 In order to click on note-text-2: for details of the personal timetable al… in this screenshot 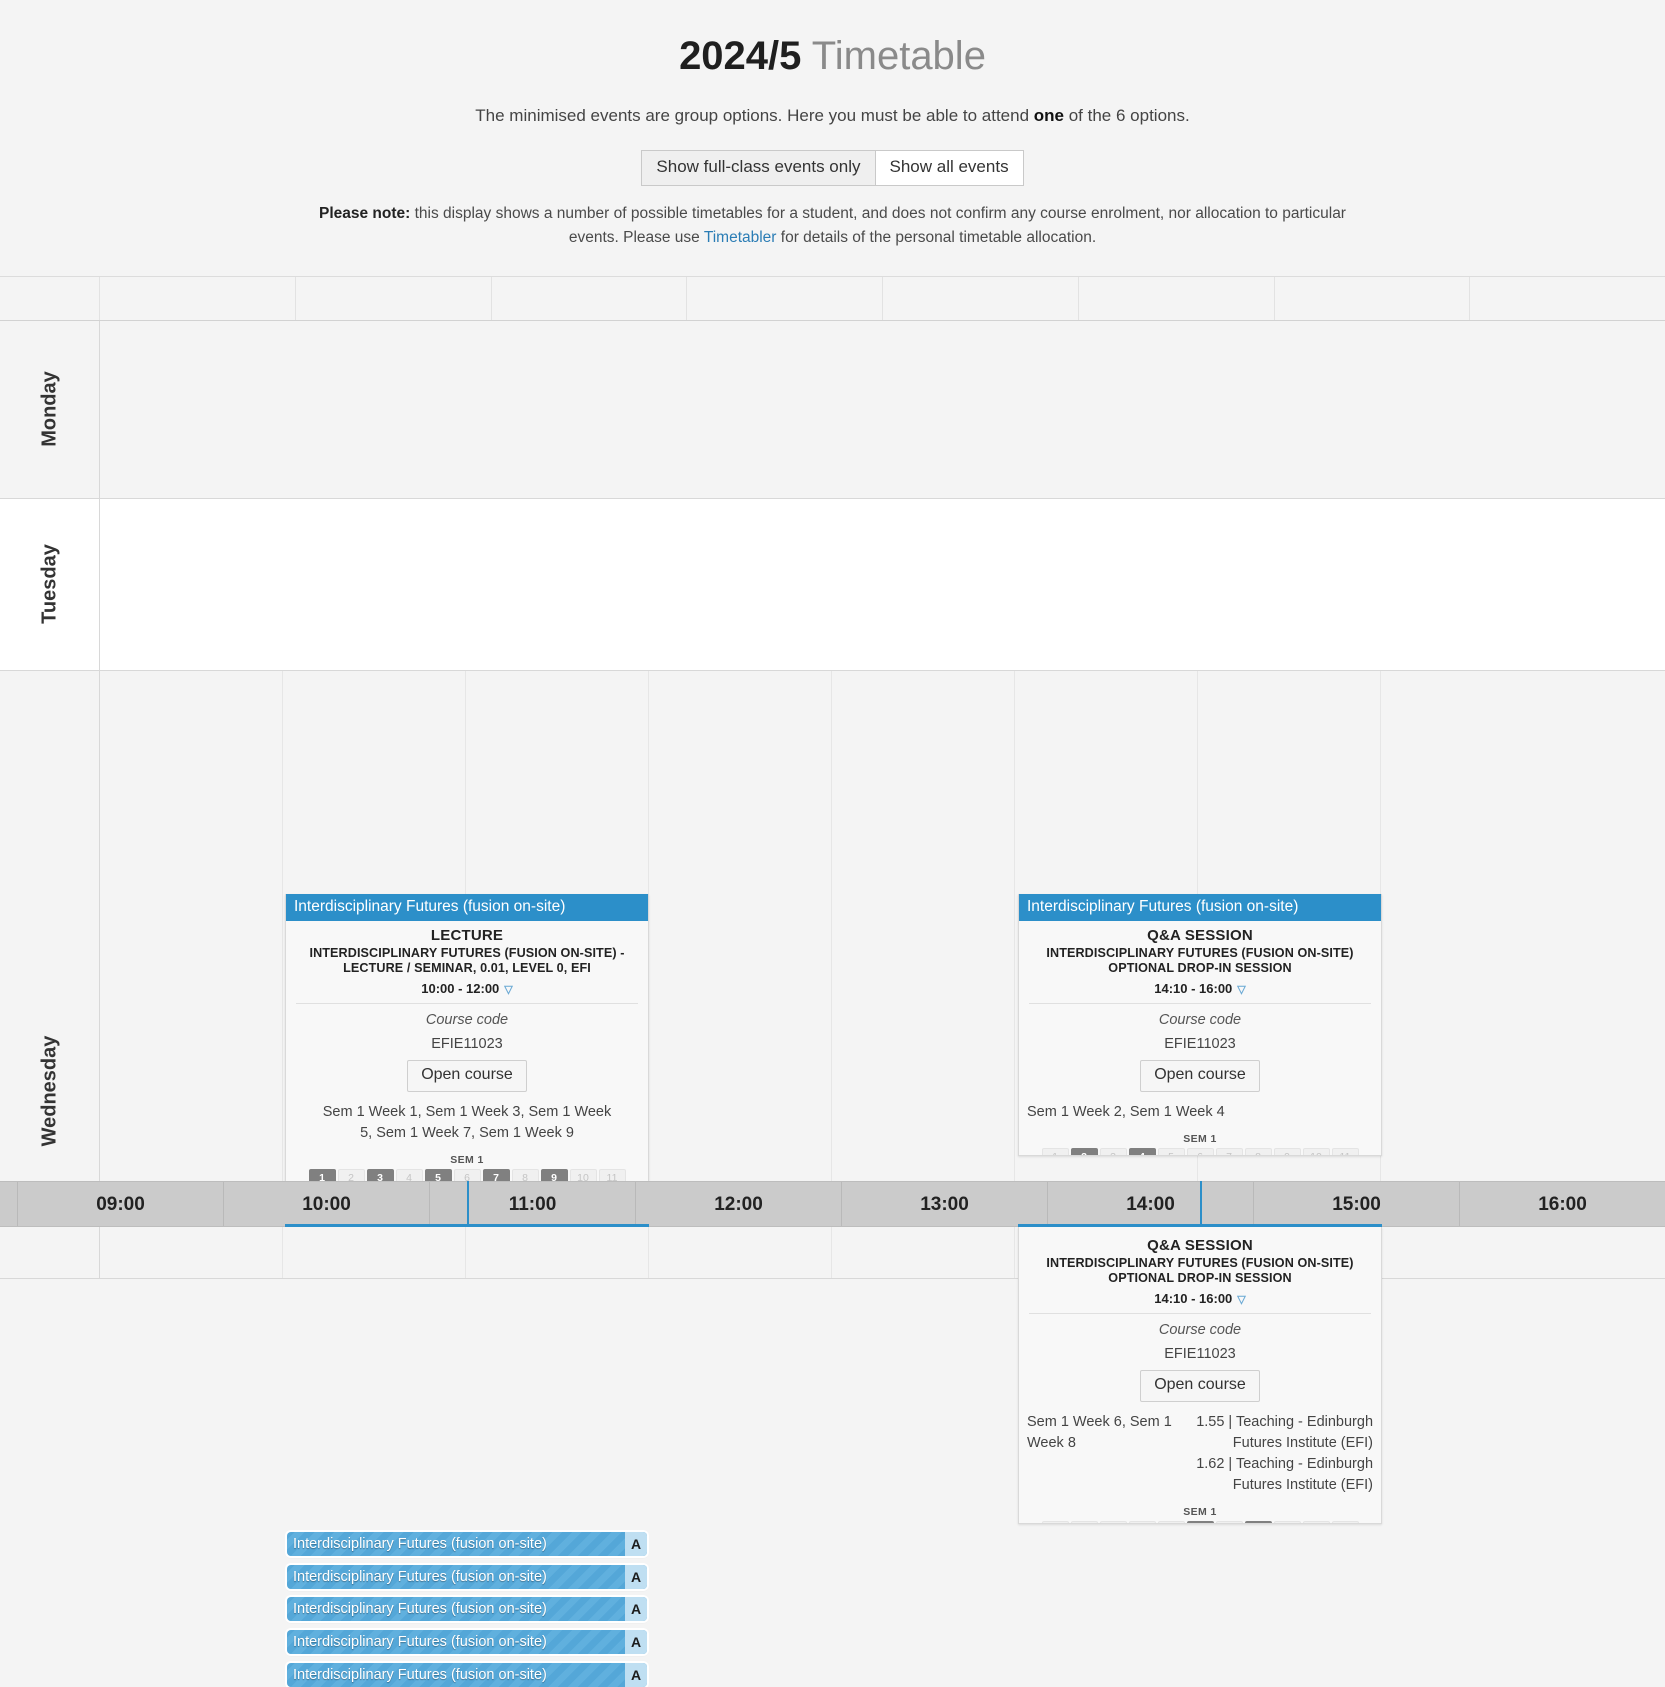, I will do `click(936, 238)`.